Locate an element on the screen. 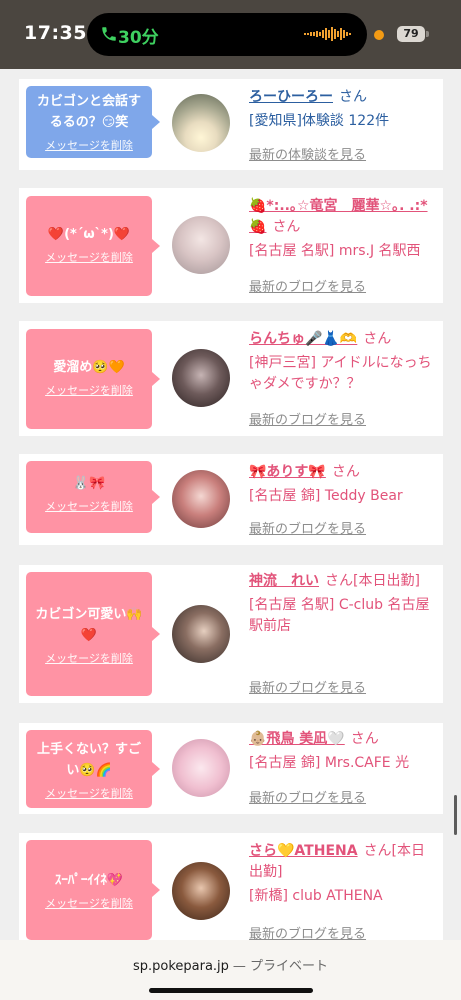  latest-reviews-link: 最新の体験談を見る is located at coordinates (307, 153).